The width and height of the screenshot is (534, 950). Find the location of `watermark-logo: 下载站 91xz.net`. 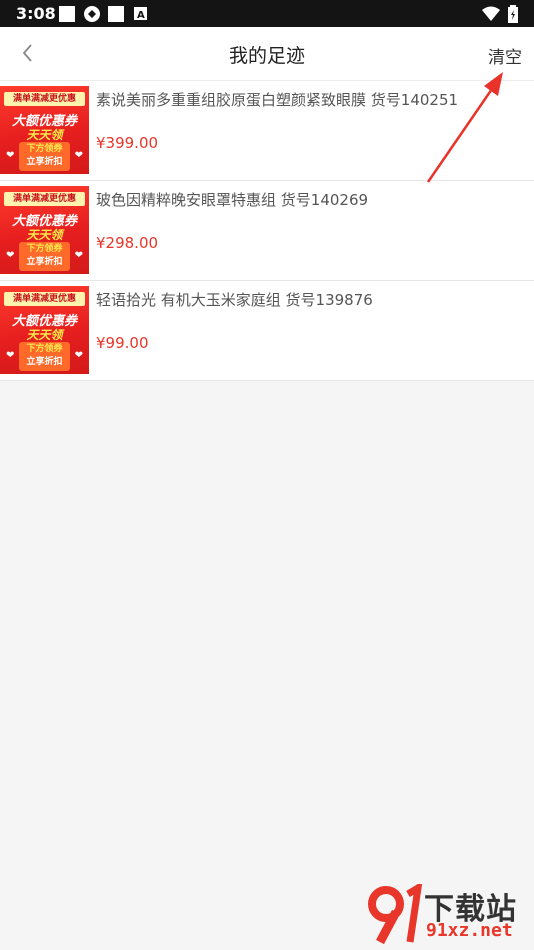

watermark-logo: 下载站 91xz.net is located at coordinates (446, 914).